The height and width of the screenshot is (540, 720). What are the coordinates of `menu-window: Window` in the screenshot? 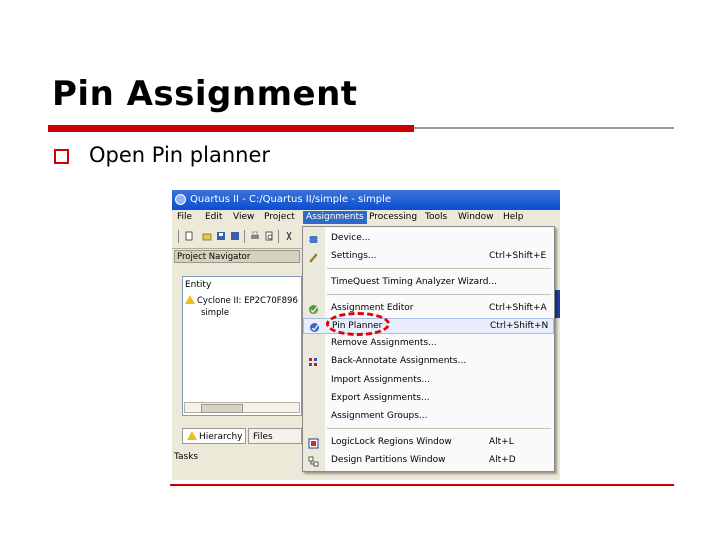 It's located at (476, 217).